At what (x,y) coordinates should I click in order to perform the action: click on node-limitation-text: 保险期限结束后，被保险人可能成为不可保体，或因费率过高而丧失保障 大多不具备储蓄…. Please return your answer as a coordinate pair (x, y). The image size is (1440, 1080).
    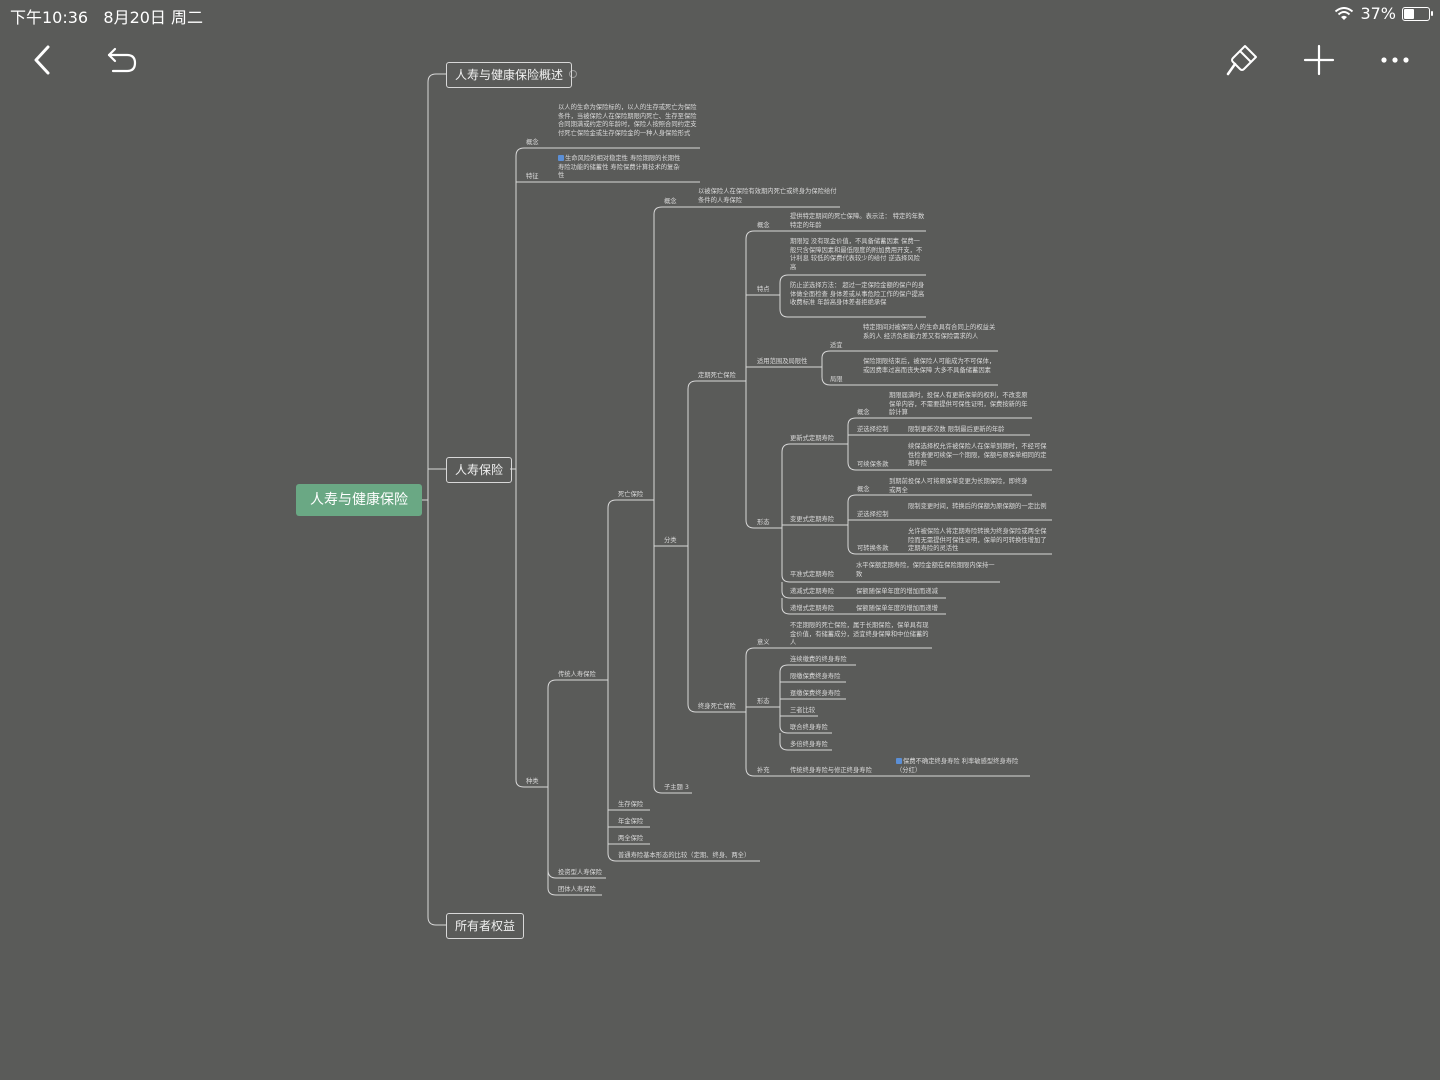
    Looking at the image, I should click on (930, 366).